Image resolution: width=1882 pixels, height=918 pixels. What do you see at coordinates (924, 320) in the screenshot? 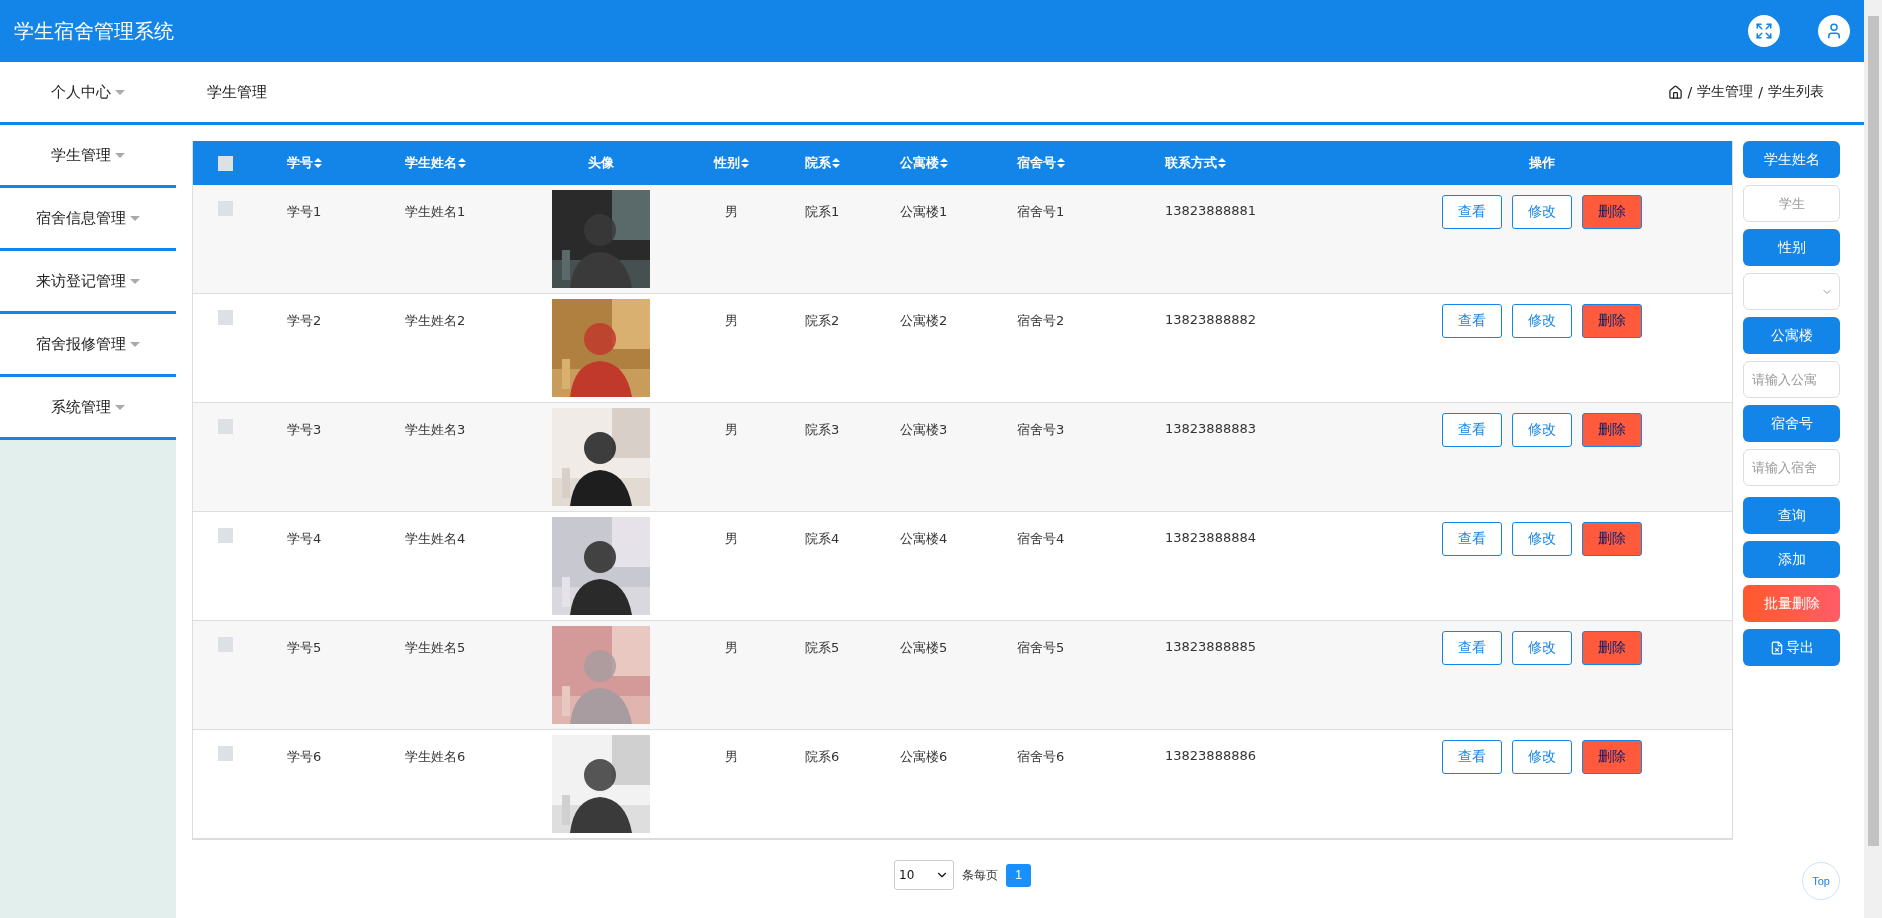
I see `table-cell: 公寓楼2` at bounding box center [924, 320].